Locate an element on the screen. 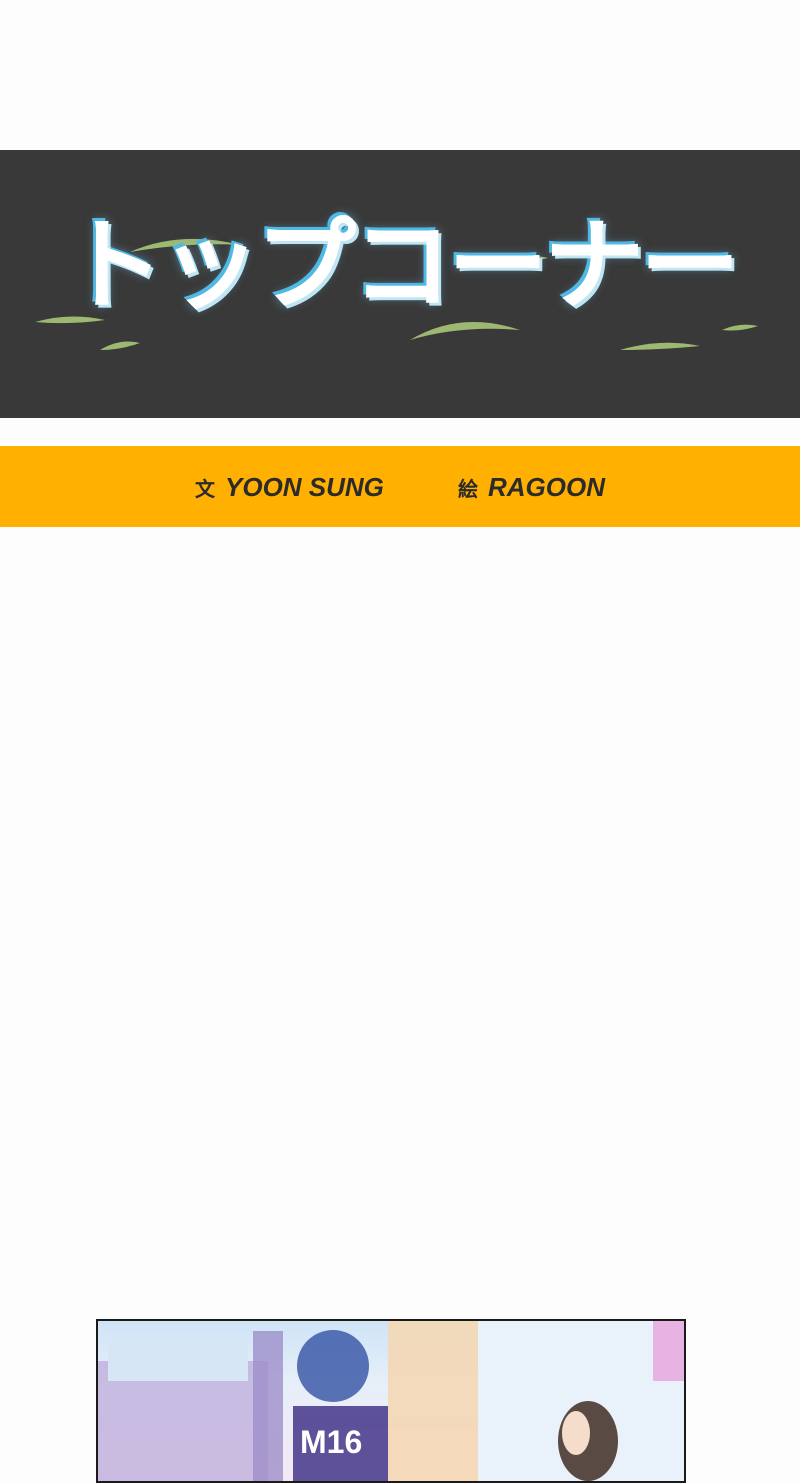 This screenshot has width=800, height=1483. artist-credit: 絵 RAGOON is located at coordinates (531, 488).